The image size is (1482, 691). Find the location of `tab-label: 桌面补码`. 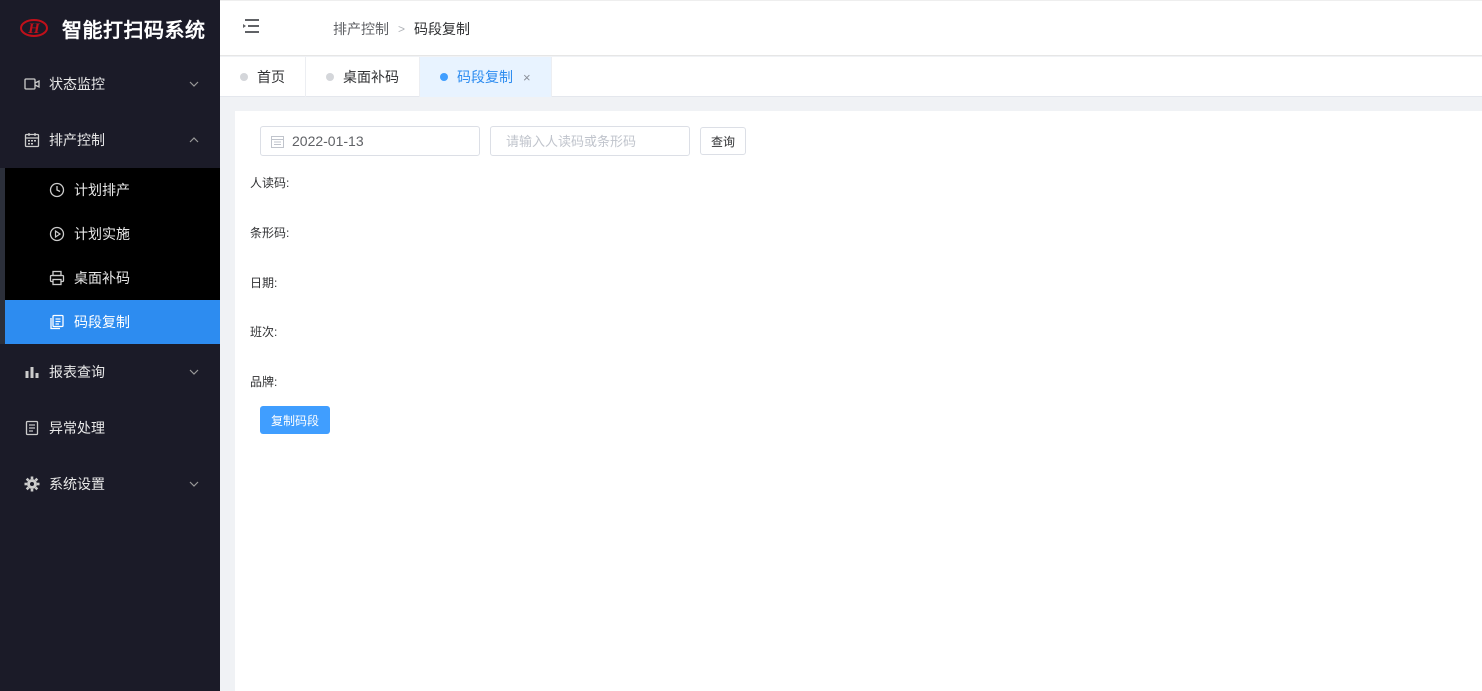

tab-label: 桌面补码 is located at coordinates (371, 77).